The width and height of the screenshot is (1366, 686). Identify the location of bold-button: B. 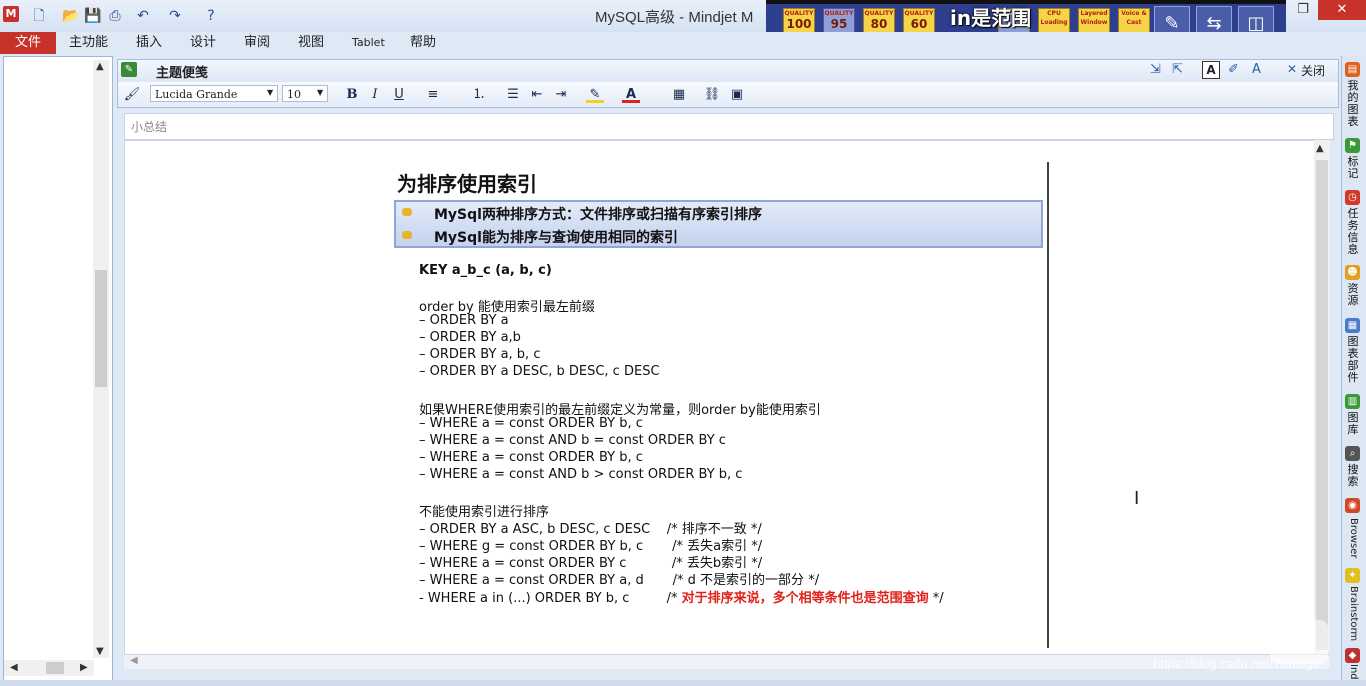
(352, 94).